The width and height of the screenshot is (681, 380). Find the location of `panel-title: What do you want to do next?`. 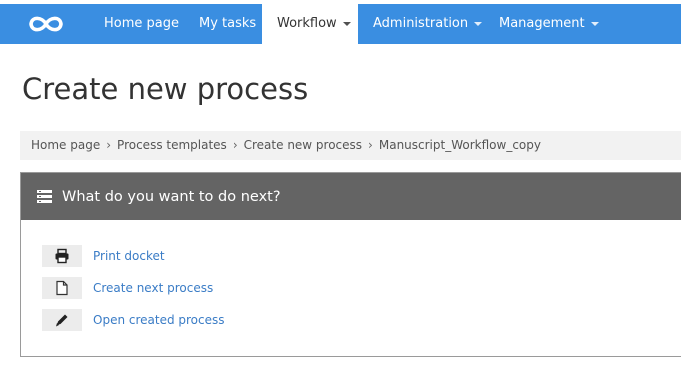

panel-title: What do you want to do next? is located at coordinates (171, 197).